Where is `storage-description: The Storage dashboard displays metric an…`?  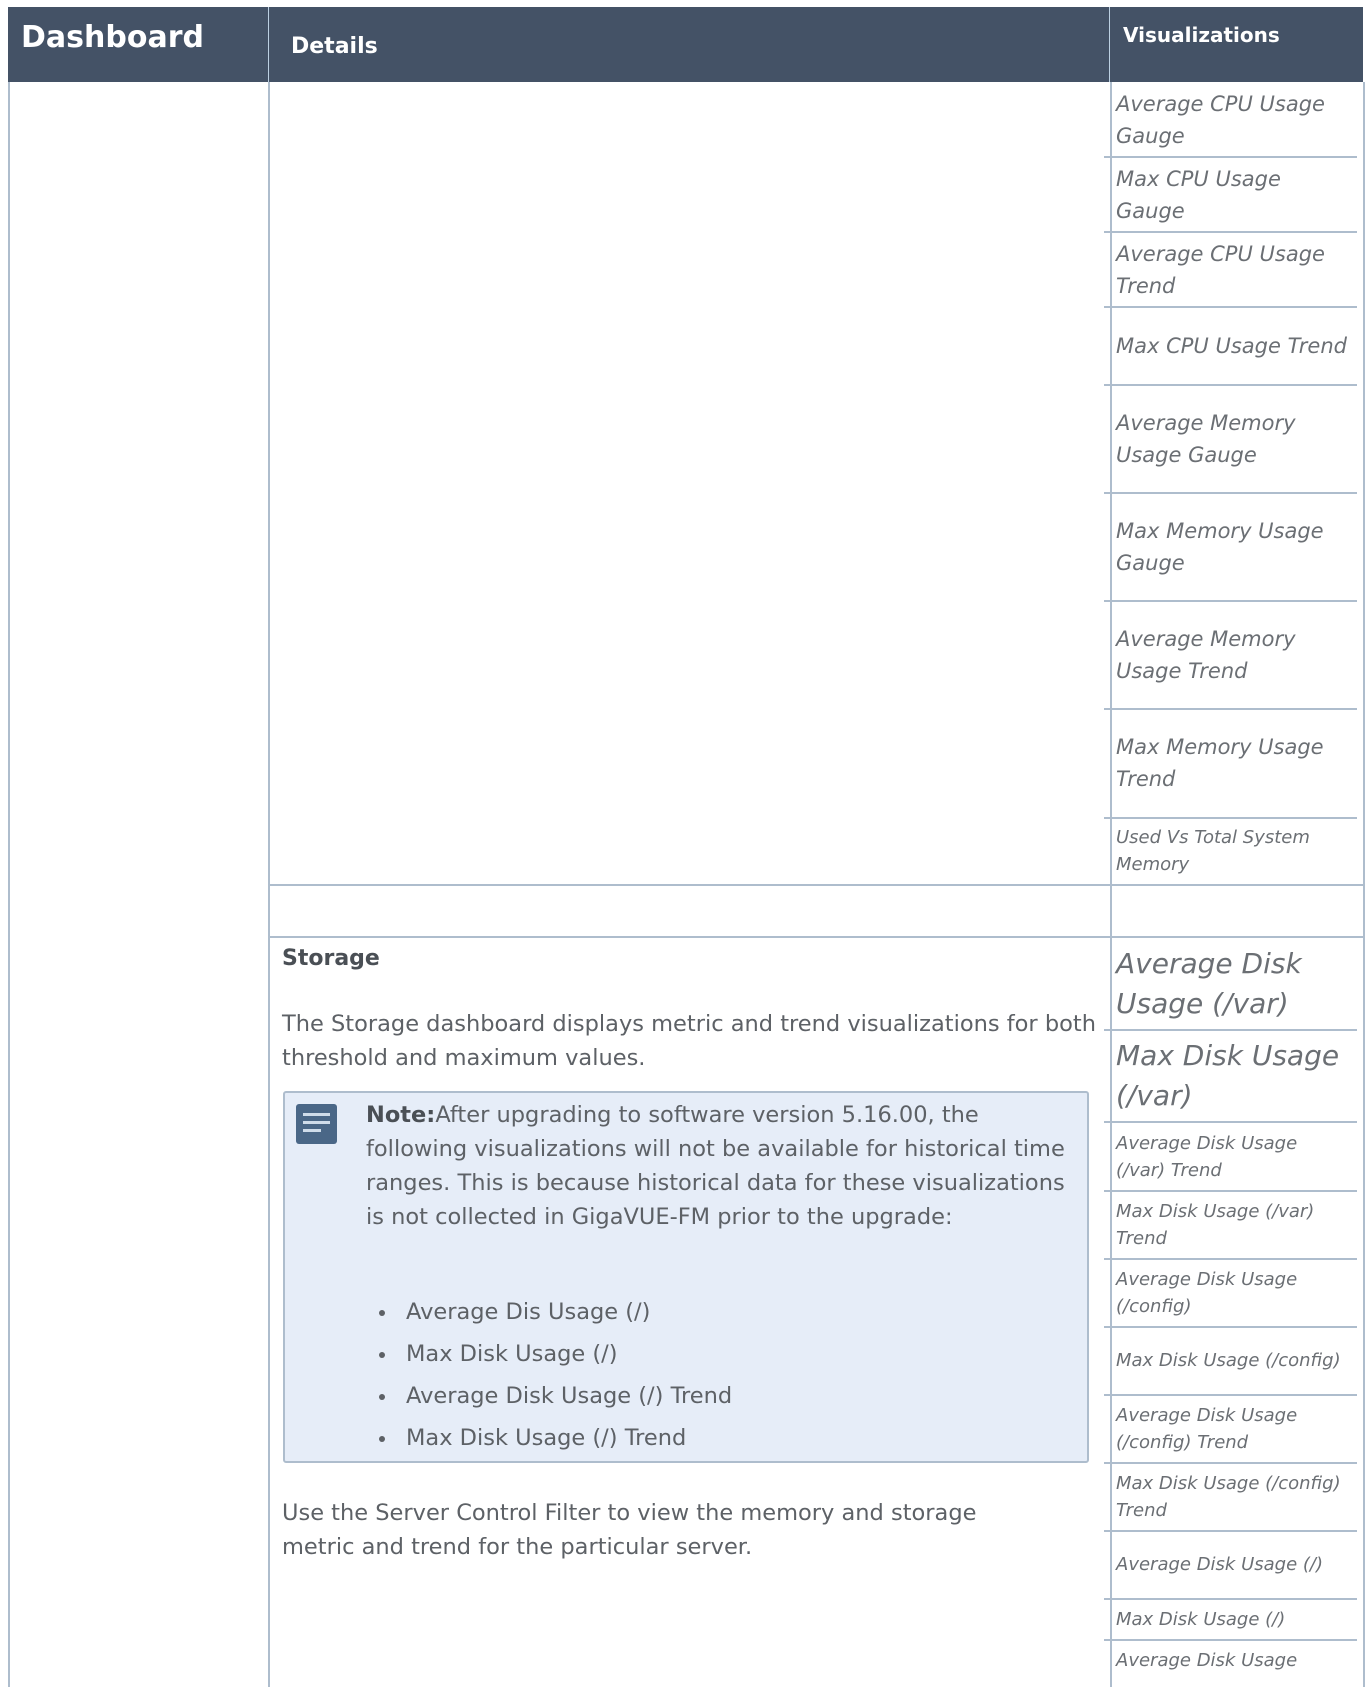 storage-description: The Storage dashboard displays metric an… is located at coordinates (689, 1041).